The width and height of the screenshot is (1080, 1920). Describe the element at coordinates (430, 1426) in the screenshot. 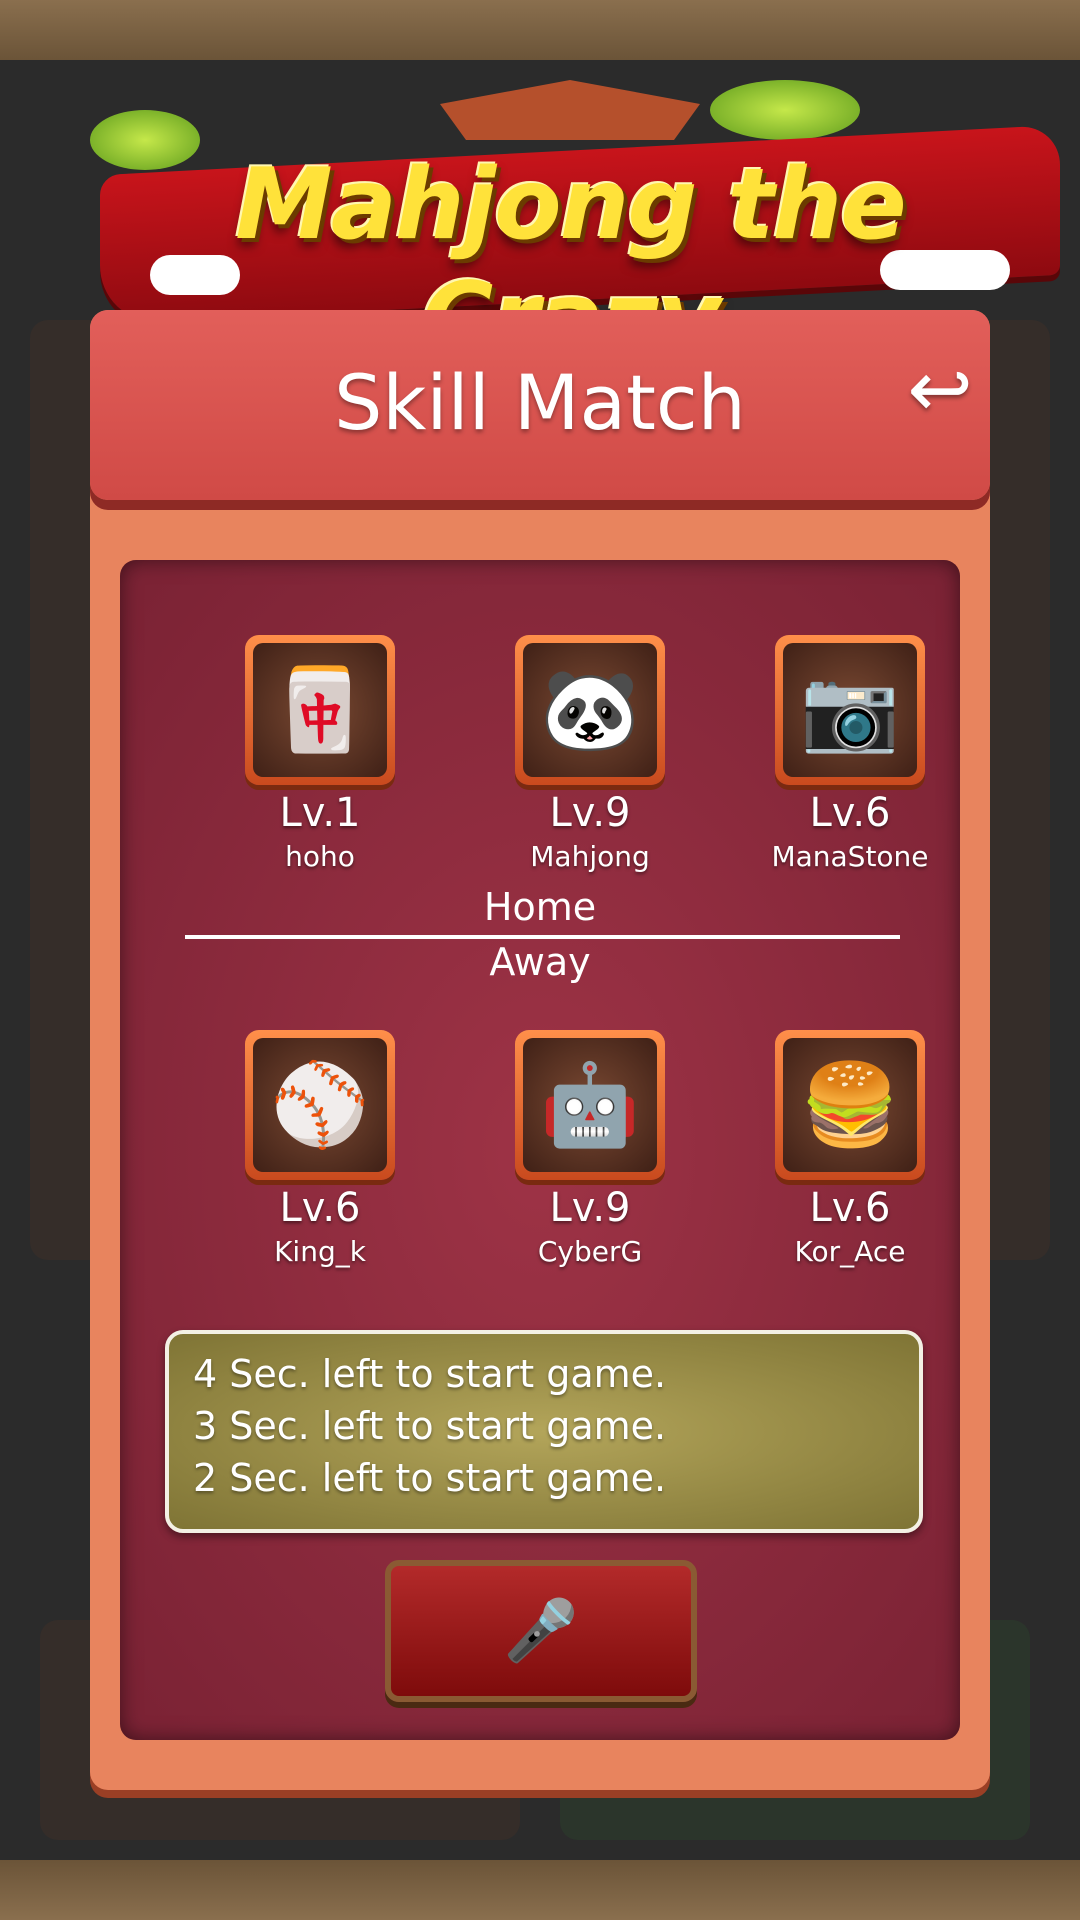

I see `countdown-message: 3 Sec. left to start game.` at that location.